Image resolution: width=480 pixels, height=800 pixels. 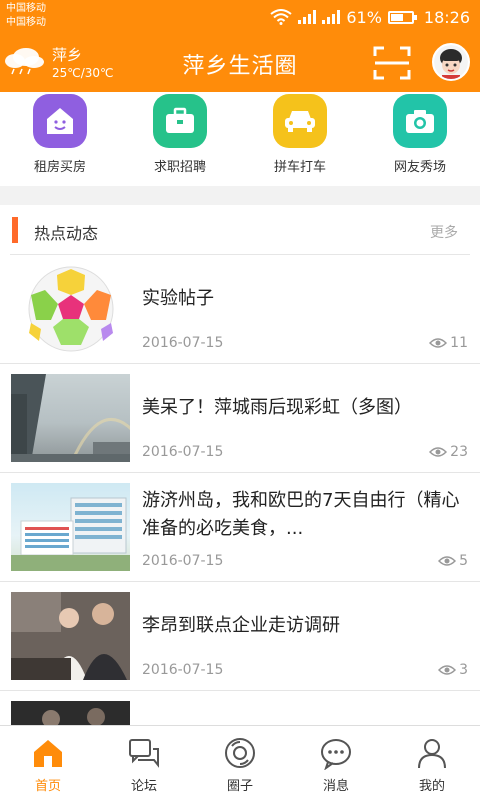 I want to click on list-item: 李昂到联点企业走访调研 2016-07-15 3, so click(x=240, y=636).